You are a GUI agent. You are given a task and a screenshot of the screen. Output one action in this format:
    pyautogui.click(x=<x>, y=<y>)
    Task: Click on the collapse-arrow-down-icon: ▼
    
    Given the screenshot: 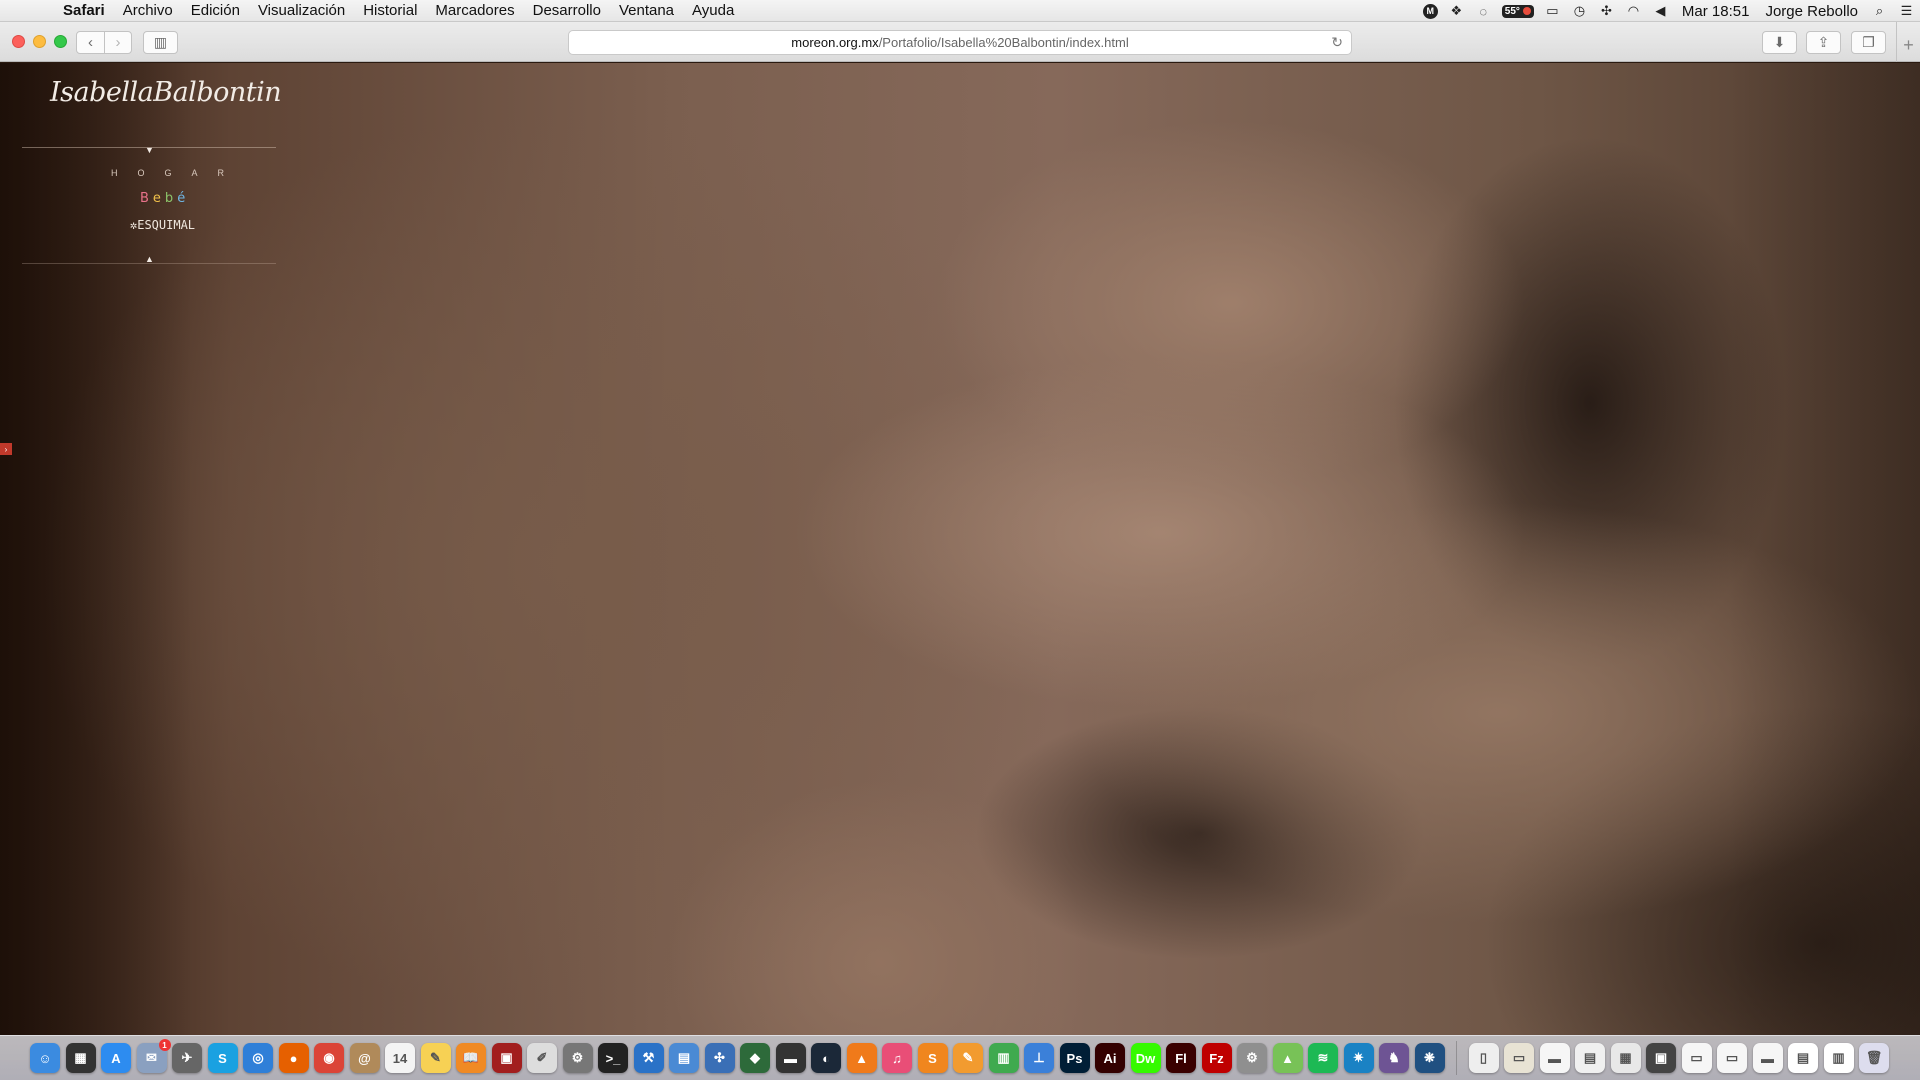 What is the action you would take?
    pyautogui.click(x=149, y=150)
    